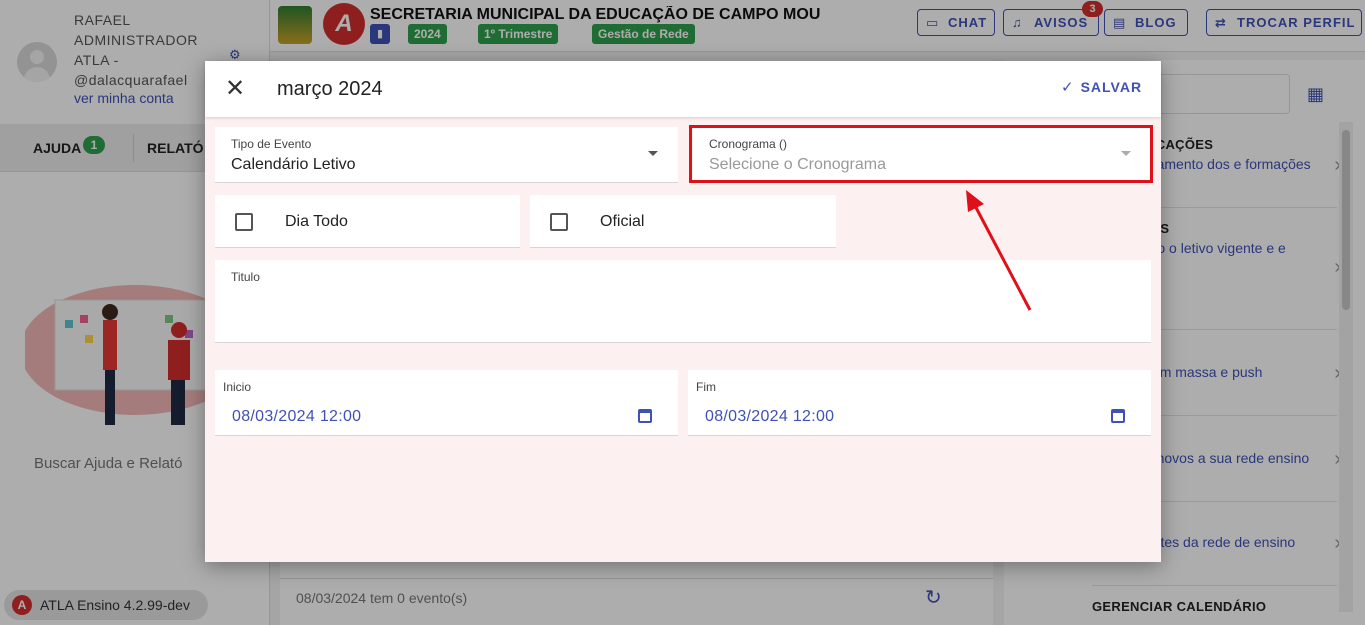 This screenshot has width=1365, height=625. Describe the element at coordinates (330, 89) in the screenshot. I see `dialog-title: março 2024` at that location.